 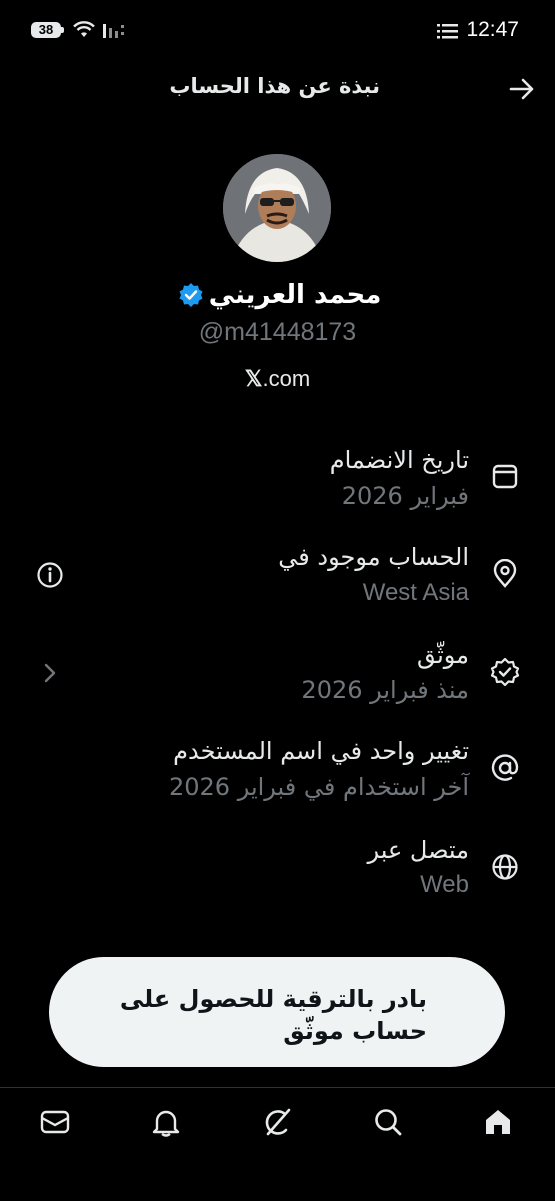 I want to click on back-arrow-icon, so click(x=522, y=89).